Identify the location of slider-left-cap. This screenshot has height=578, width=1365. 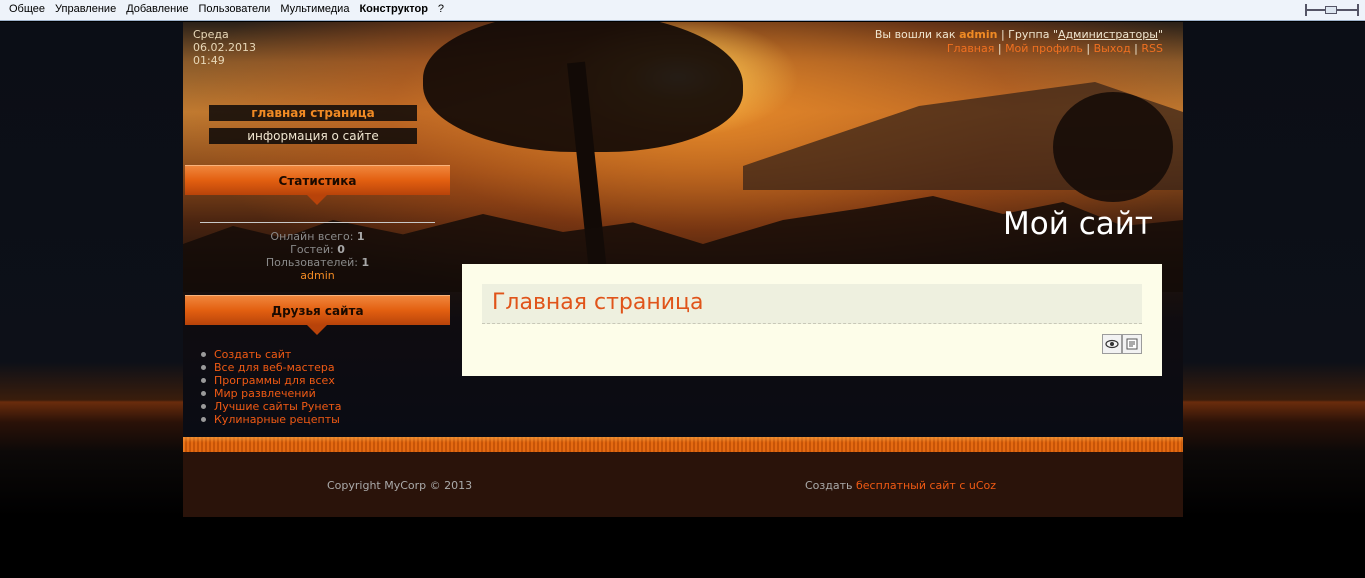
(1306, 10).